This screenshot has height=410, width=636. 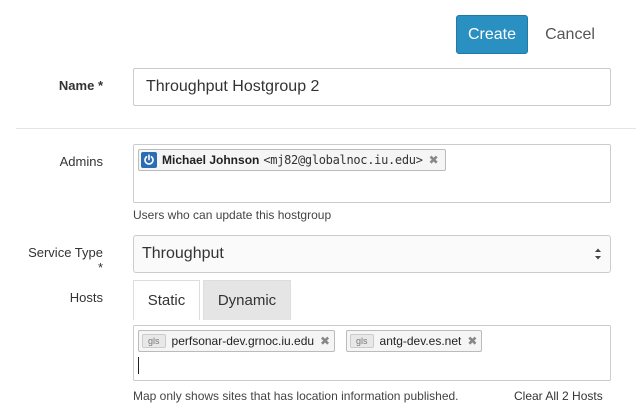 I want to click on service-type-select: Throughput, so click(x=372, y=254).